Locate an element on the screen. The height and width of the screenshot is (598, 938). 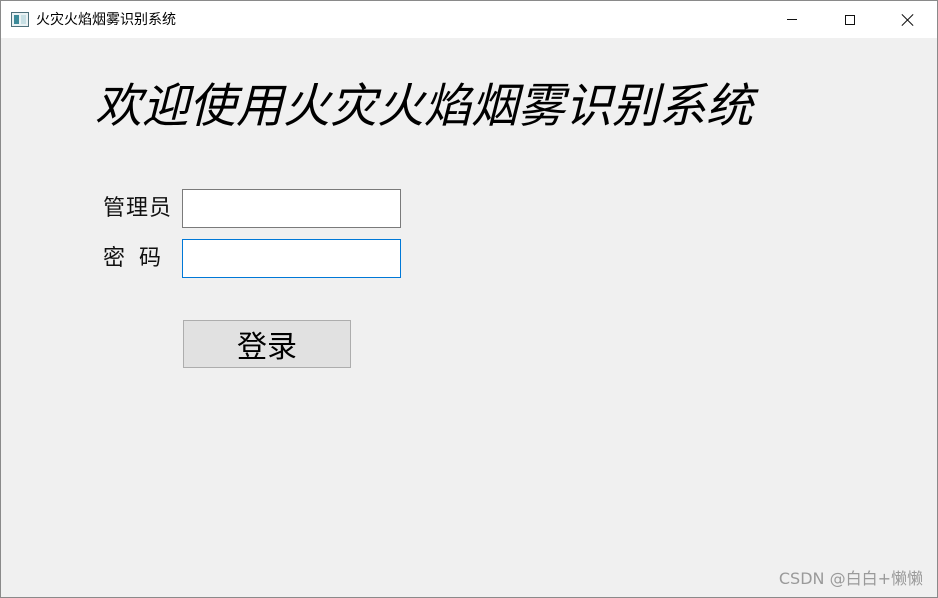
login-button: 登录 is located at coordinates (267, 344).